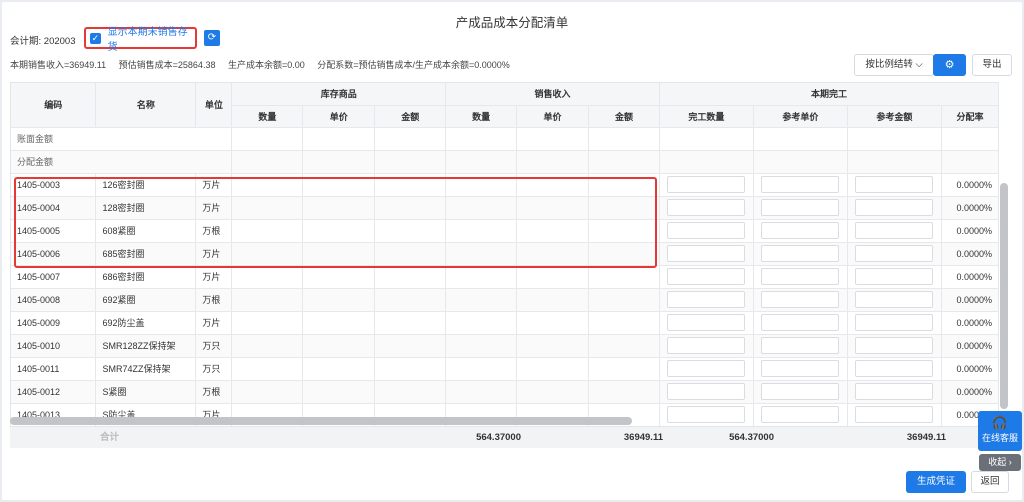 The width and height of the screenshot is (1024, 502). Describe the element at coordinates (212, 38) in the screenshot. I see `refresh-button: ⟳` at that location.